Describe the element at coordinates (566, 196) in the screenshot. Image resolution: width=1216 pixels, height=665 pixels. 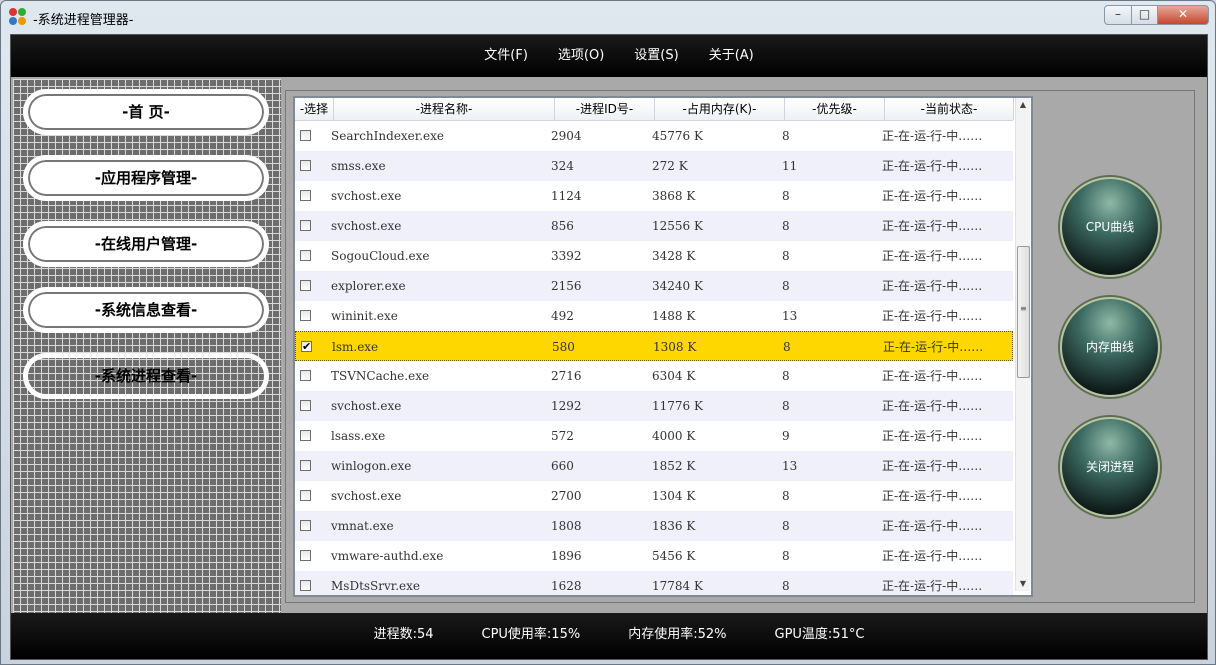
I see `cell-process-id: 1124` at that location.